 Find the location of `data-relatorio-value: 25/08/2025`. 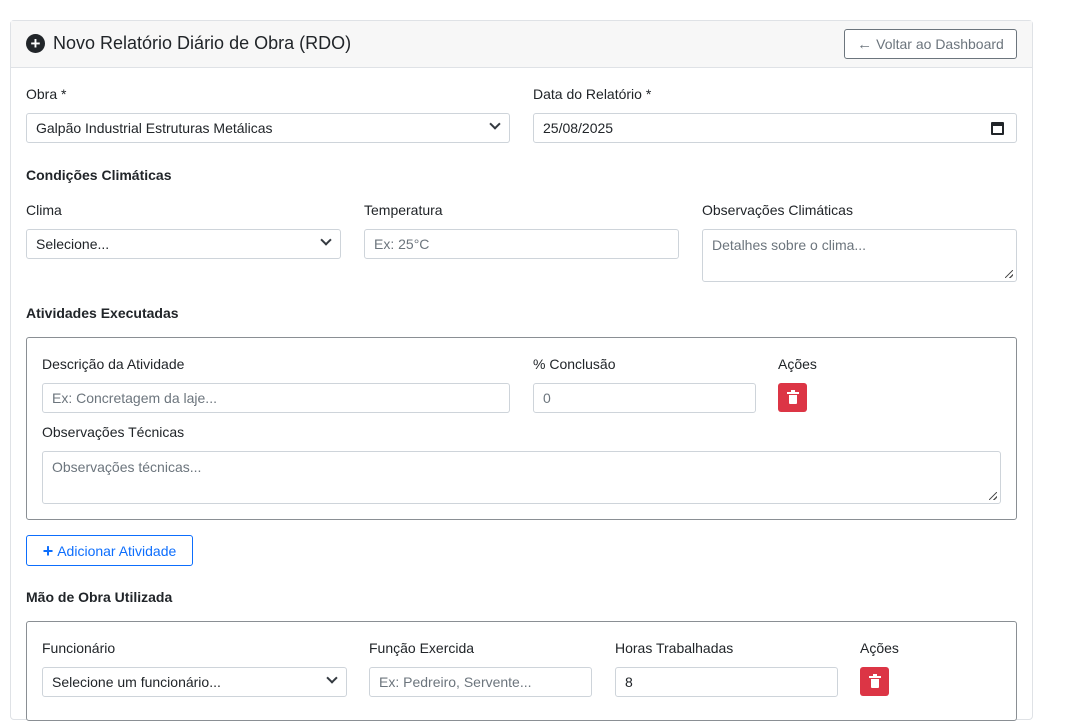

data-relatorio-value: 25/08/2025 is located at coordinates (578, 128).